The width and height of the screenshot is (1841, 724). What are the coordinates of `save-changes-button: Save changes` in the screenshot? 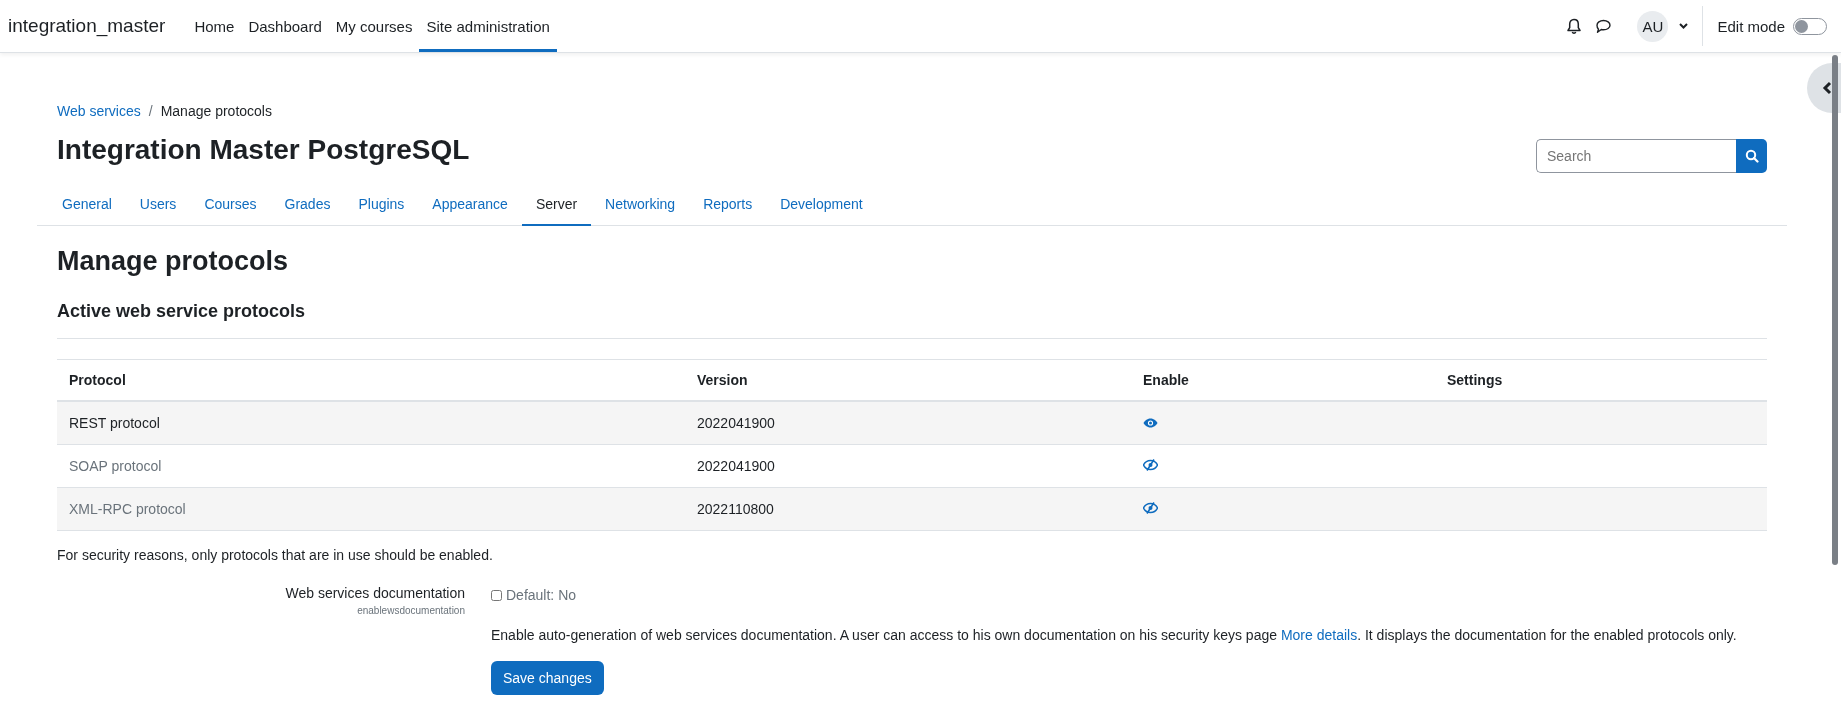 It's located at (547, 678).